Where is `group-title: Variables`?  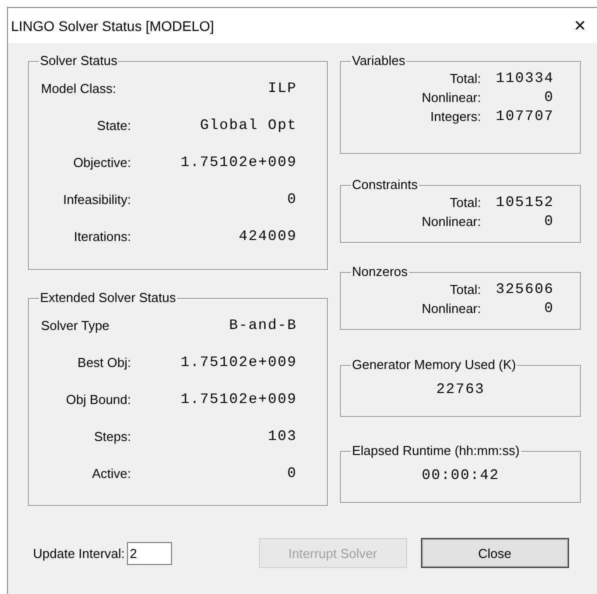 group-title: Variables is located at coordinates (378, 61).